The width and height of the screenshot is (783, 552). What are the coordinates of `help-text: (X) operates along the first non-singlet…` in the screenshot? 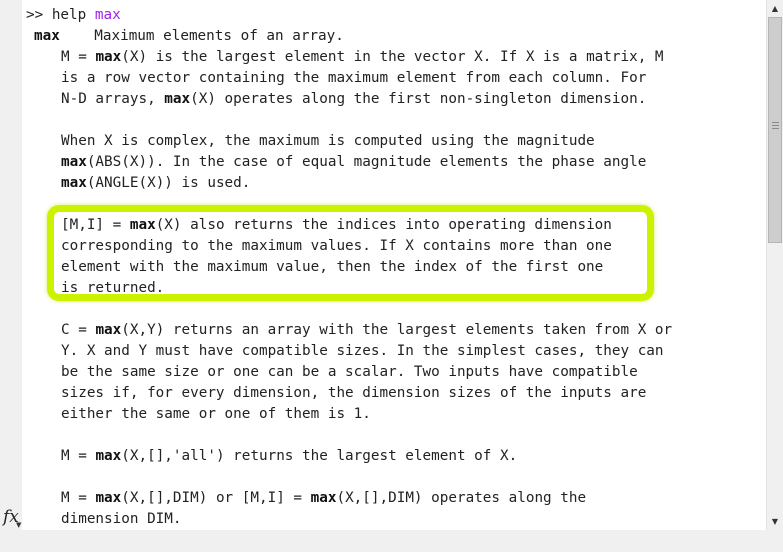 It's located at (418, 99).